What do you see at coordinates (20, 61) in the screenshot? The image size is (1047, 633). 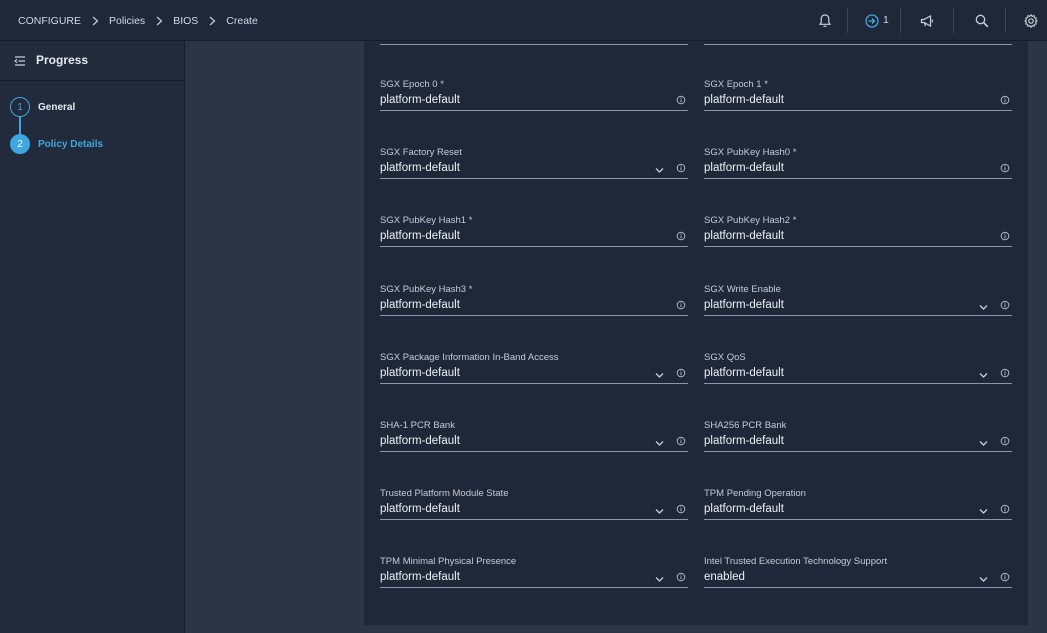 I see `collapse-menu-icon` at bounding box center [20, 61].